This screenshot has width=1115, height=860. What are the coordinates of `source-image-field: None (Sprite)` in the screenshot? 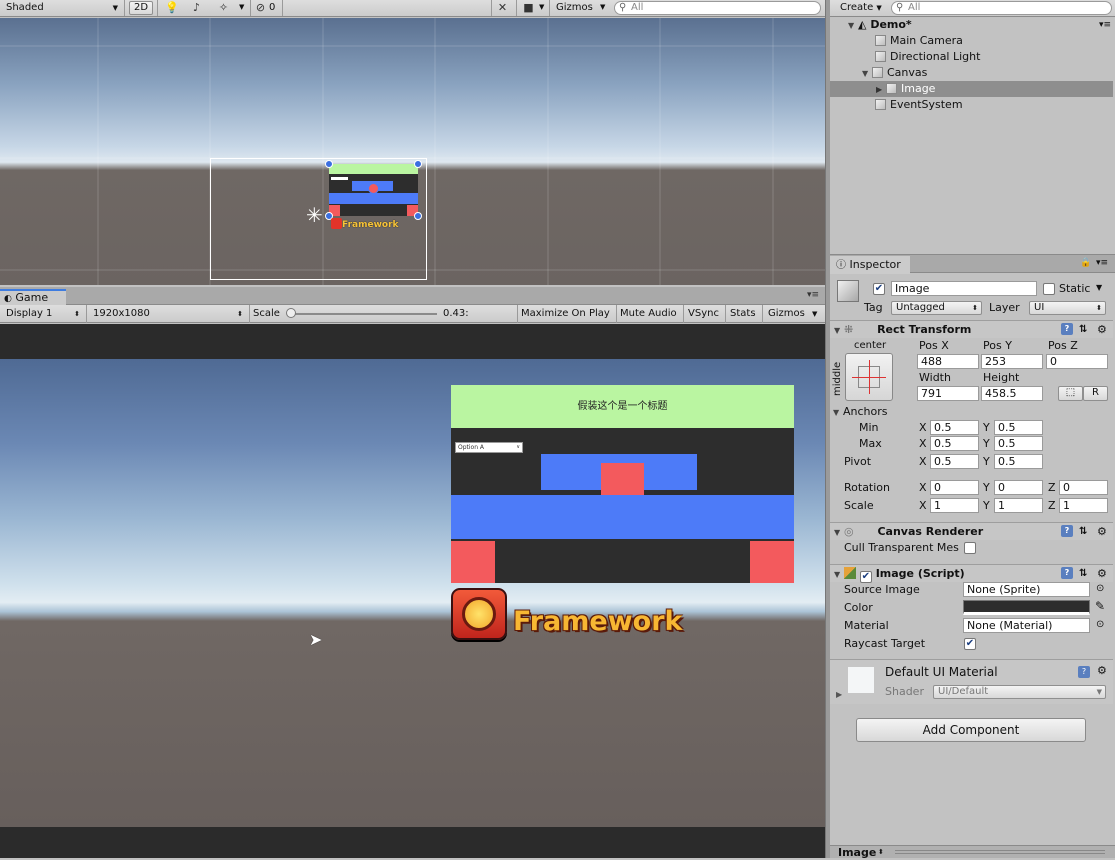 It's located at (1026, 589).